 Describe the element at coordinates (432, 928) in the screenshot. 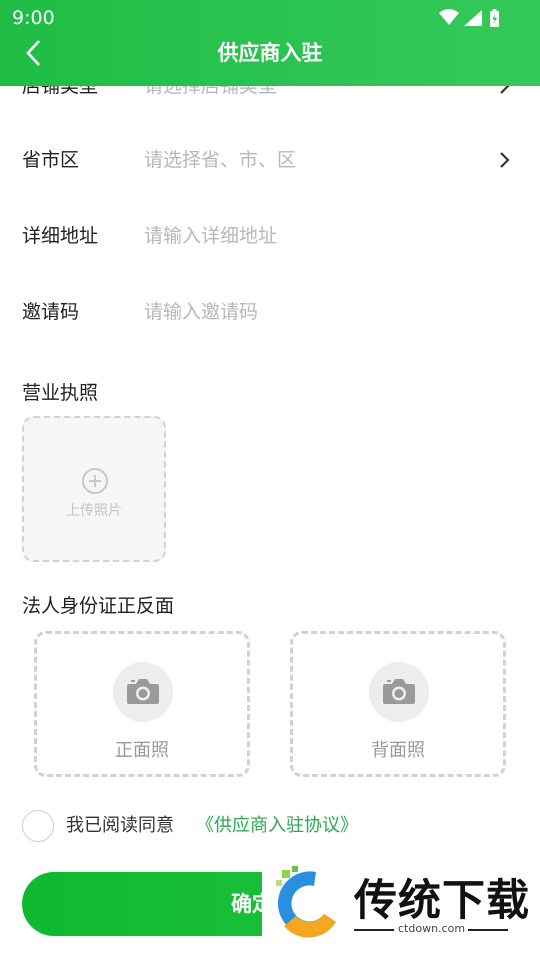

I see `watermark-url: ctdown.com` at that location.